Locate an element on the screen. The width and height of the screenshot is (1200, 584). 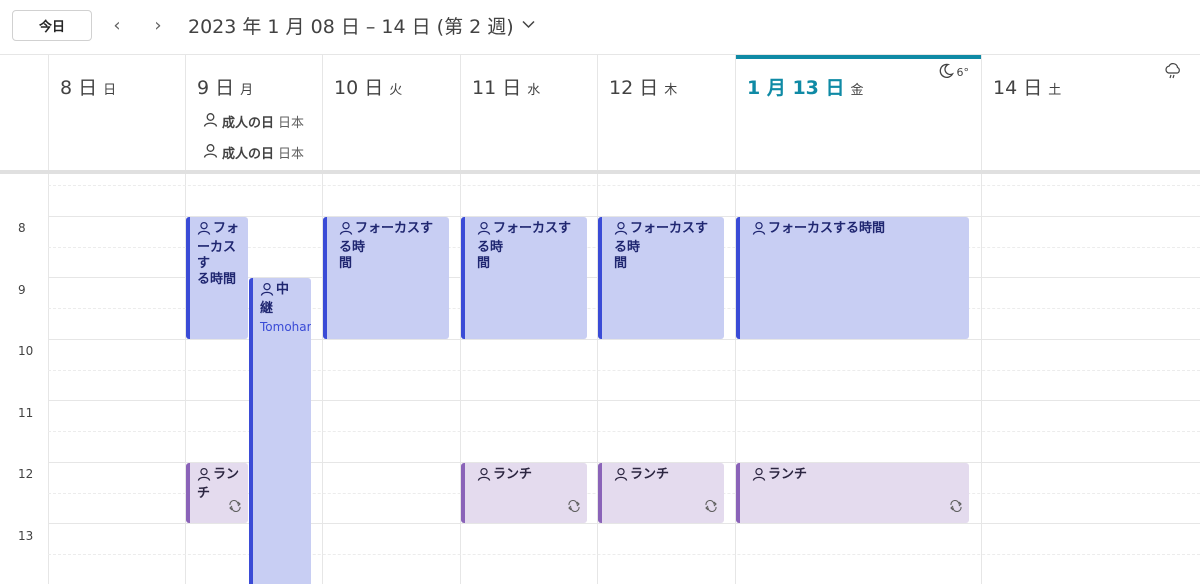
day-header-mon: 9 日月 成人の日 日本 成人の日 日本 is located at coordinates (253, 113).